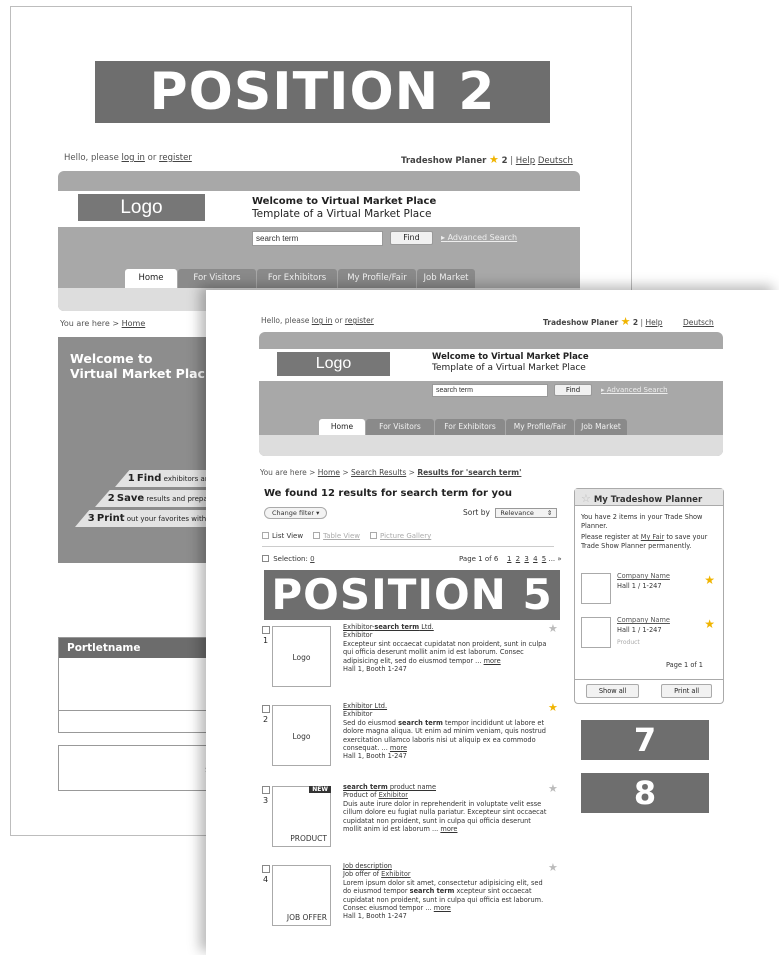 The height and width of the screenshot is (955, 779). Describe the element at coordinates (301, 895) in the screenshot. I see `result-thumbnail: JOB OFFER` at that location.